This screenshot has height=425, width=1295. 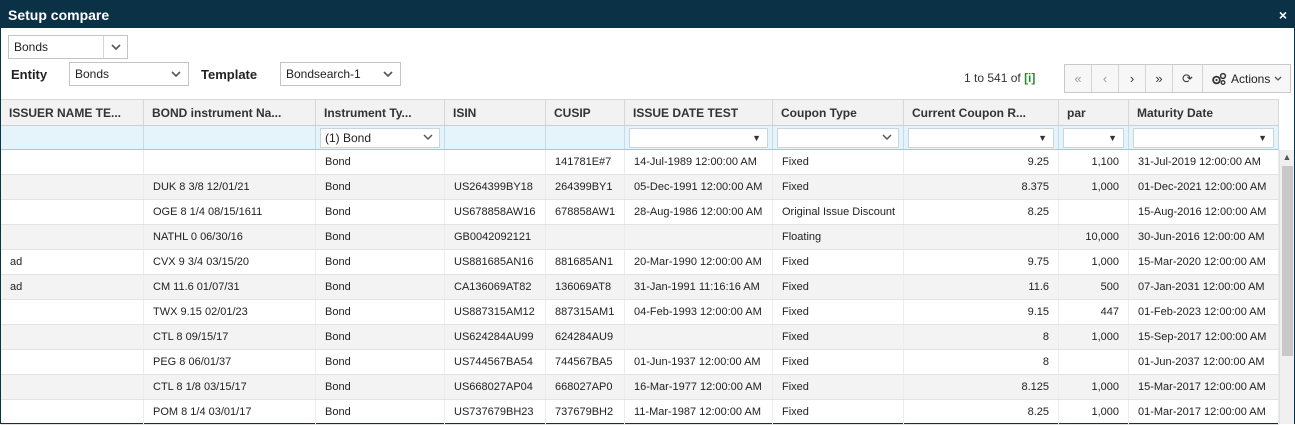 I want to click on pager-info: 1 to 541 of [i], so click(x=999, y=78).